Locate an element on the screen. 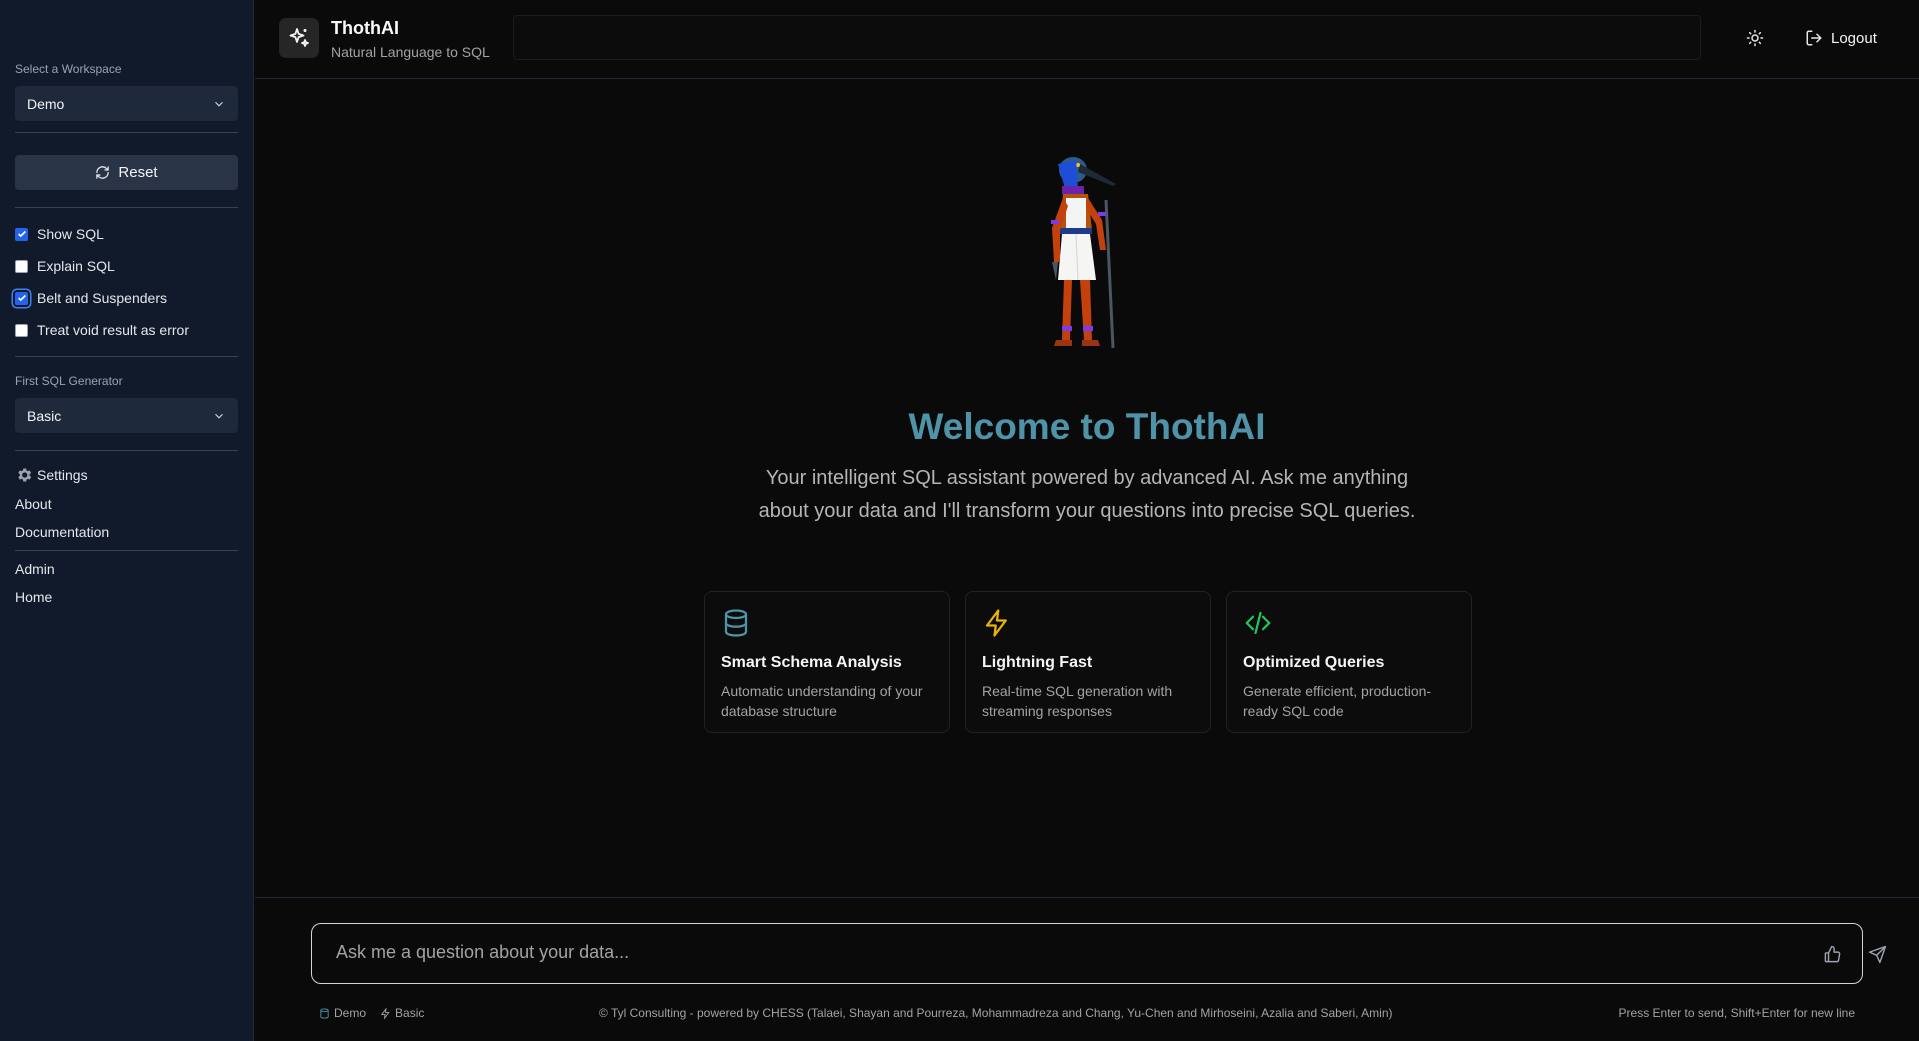 This screenshot has height=1041, width=1919. top-header: ThothAI Natural Language to SQL Logout is located at coordinates (1087, 39).